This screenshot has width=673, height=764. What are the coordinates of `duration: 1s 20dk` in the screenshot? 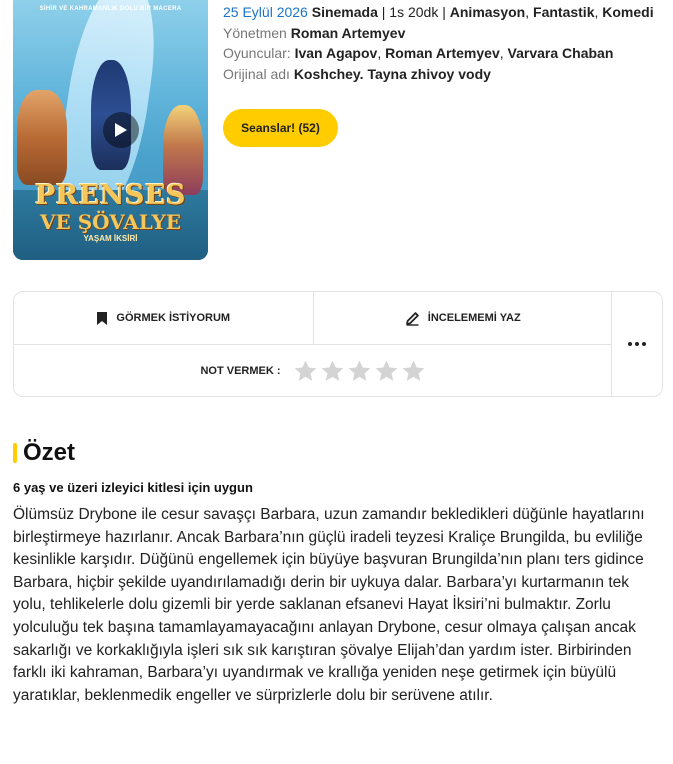 It's located at (414, 12).